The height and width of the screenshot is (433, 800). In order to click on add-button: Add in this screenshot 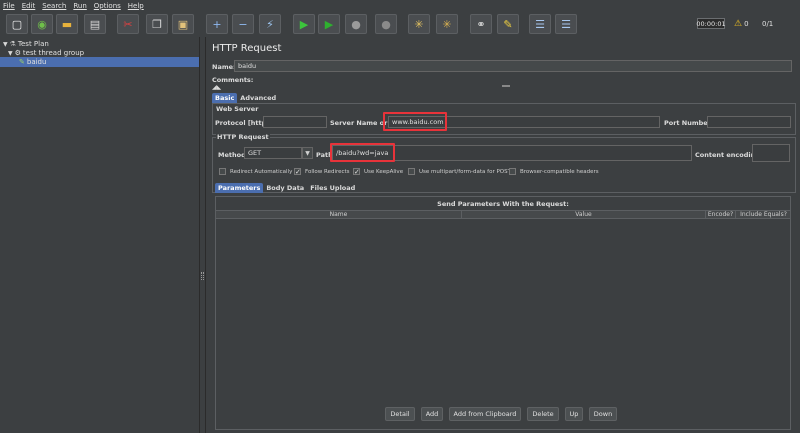, I will do `click(432, 414)`.